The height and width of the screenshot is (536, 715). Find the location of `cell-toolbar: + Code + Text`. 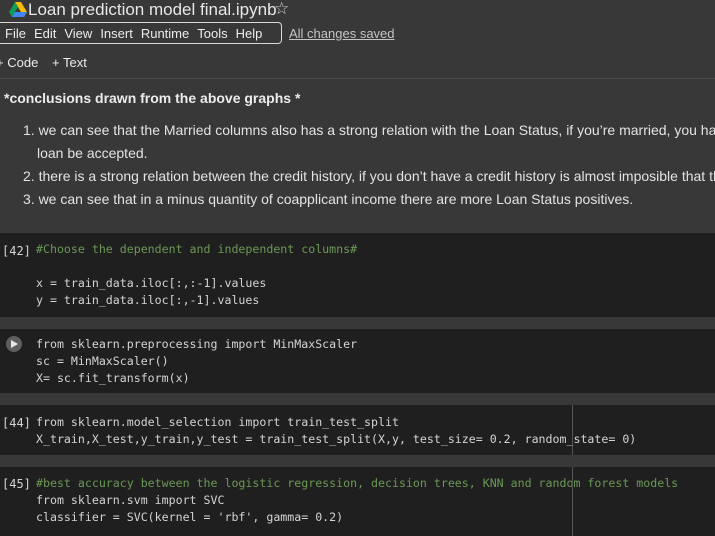

cell-toolbar: + Code + Text is located at coordinates (357, 63).